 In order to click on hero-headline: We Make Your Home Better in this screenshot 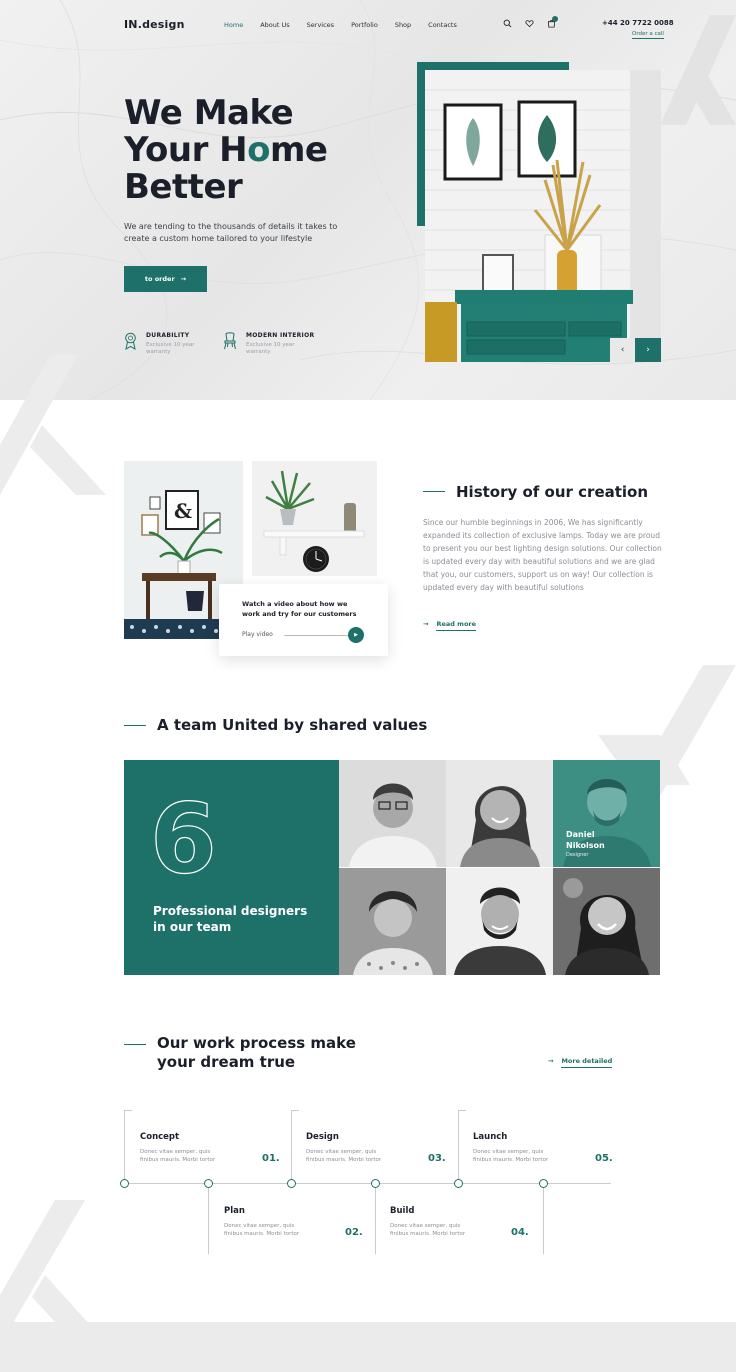, I will do `click(226, 150)`.